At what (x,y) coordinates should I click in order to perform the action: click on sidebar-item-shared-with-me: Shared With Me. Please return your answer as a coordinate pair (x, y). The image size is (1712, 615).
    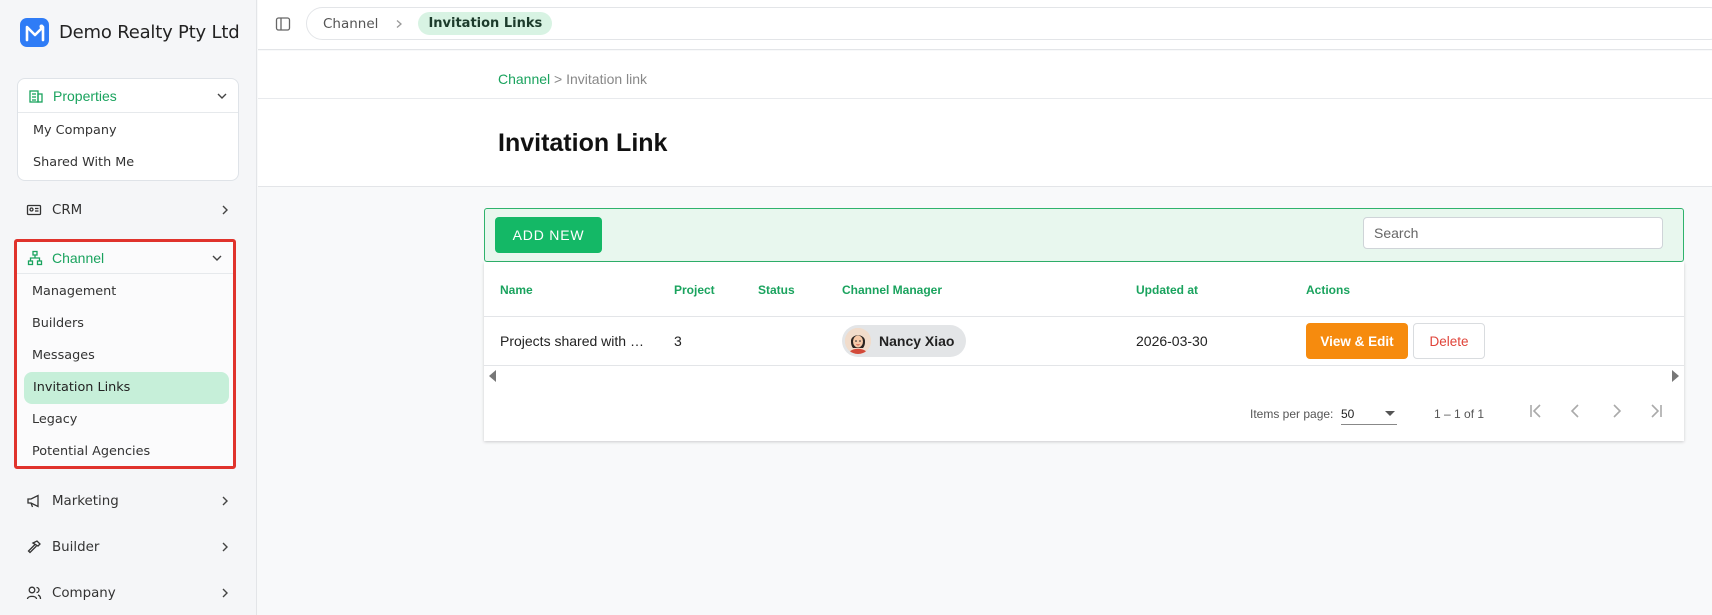
    Looking at the image, I should click on (128, 163).